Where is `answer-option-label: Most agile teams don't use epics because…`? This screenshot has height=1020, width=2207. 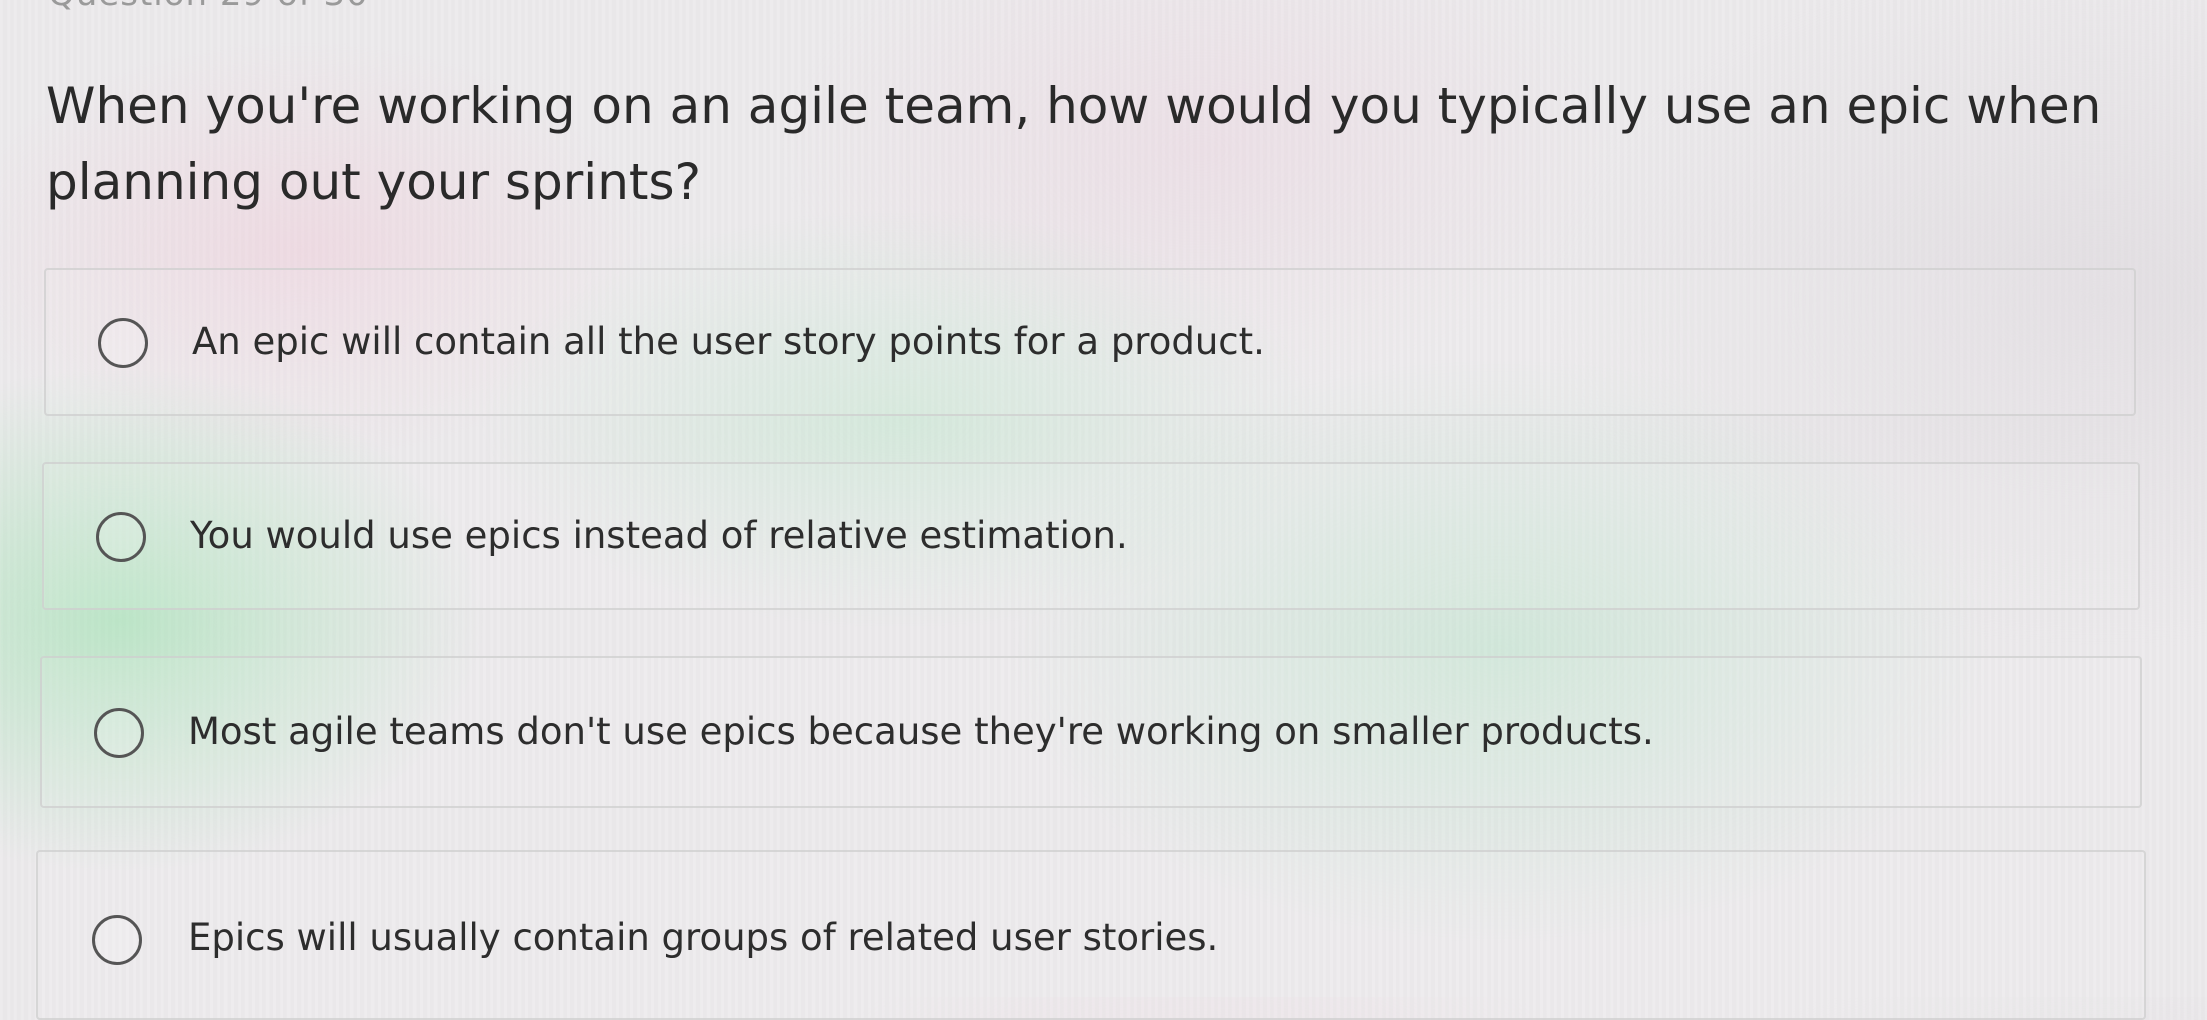 answer-option-label: Most agile teams don't use epics because… is located at coordinates (921, 731).